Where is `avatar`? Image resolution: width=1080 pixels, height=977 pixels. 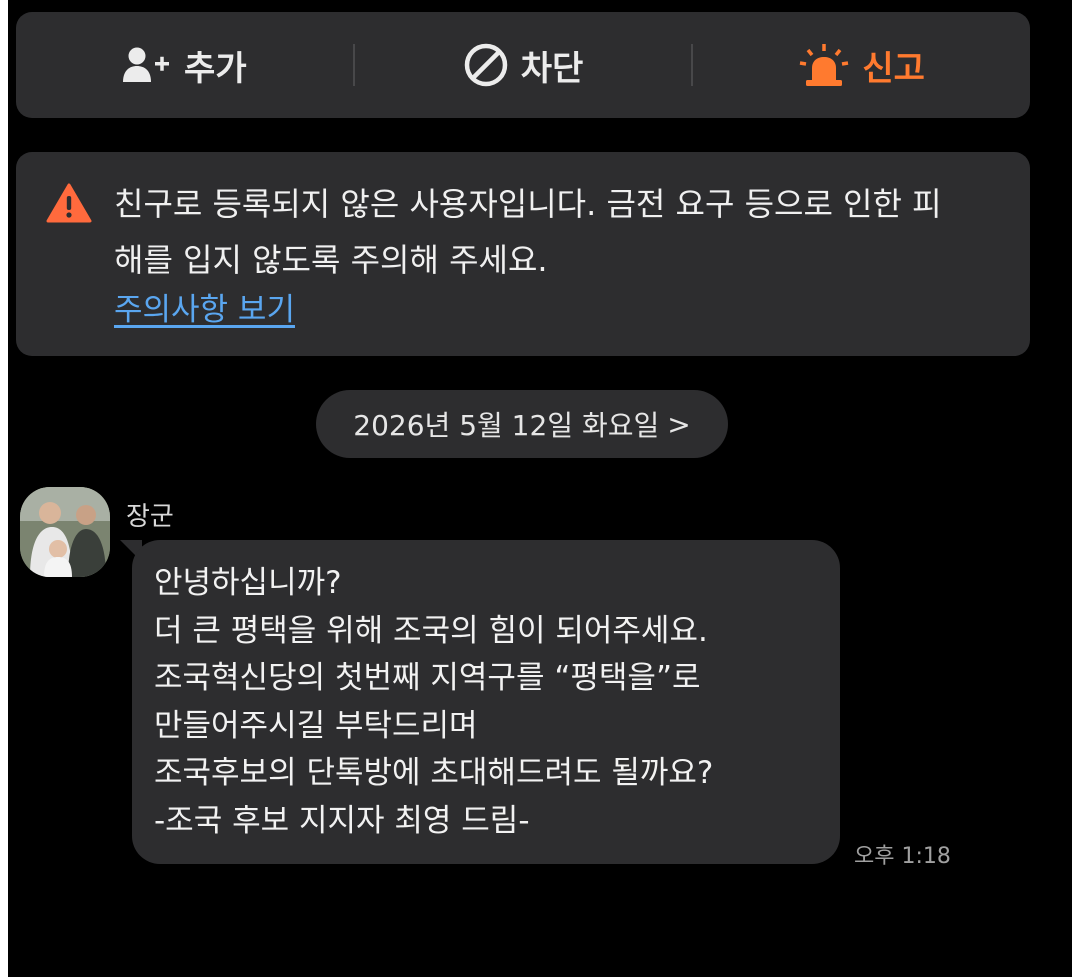
avatar is located at coordinates (65, 532).